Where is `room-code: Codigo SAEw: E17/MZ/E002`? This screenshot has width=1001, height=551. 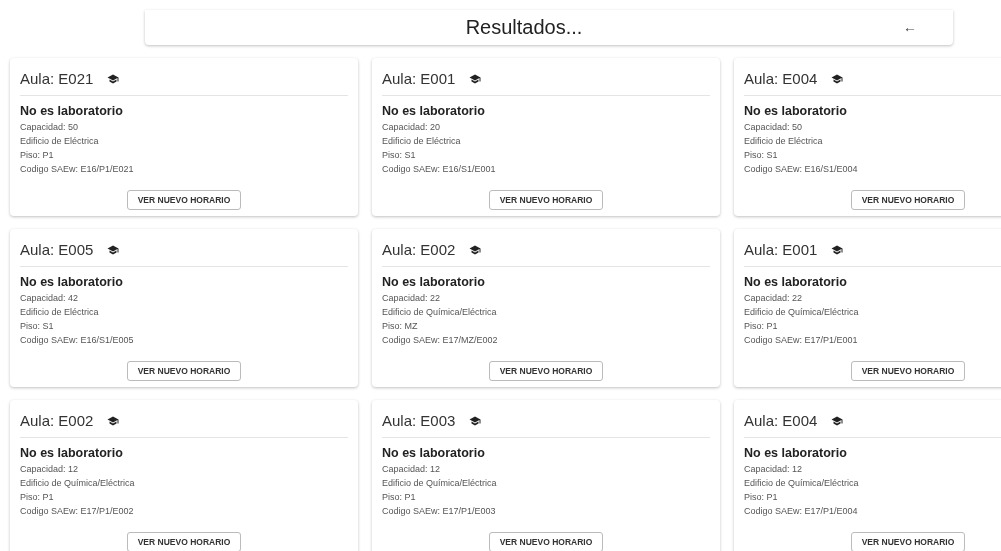
room-code: Codigo SAEw: E17/MZ/E002 is located at coordinates (440, 340).